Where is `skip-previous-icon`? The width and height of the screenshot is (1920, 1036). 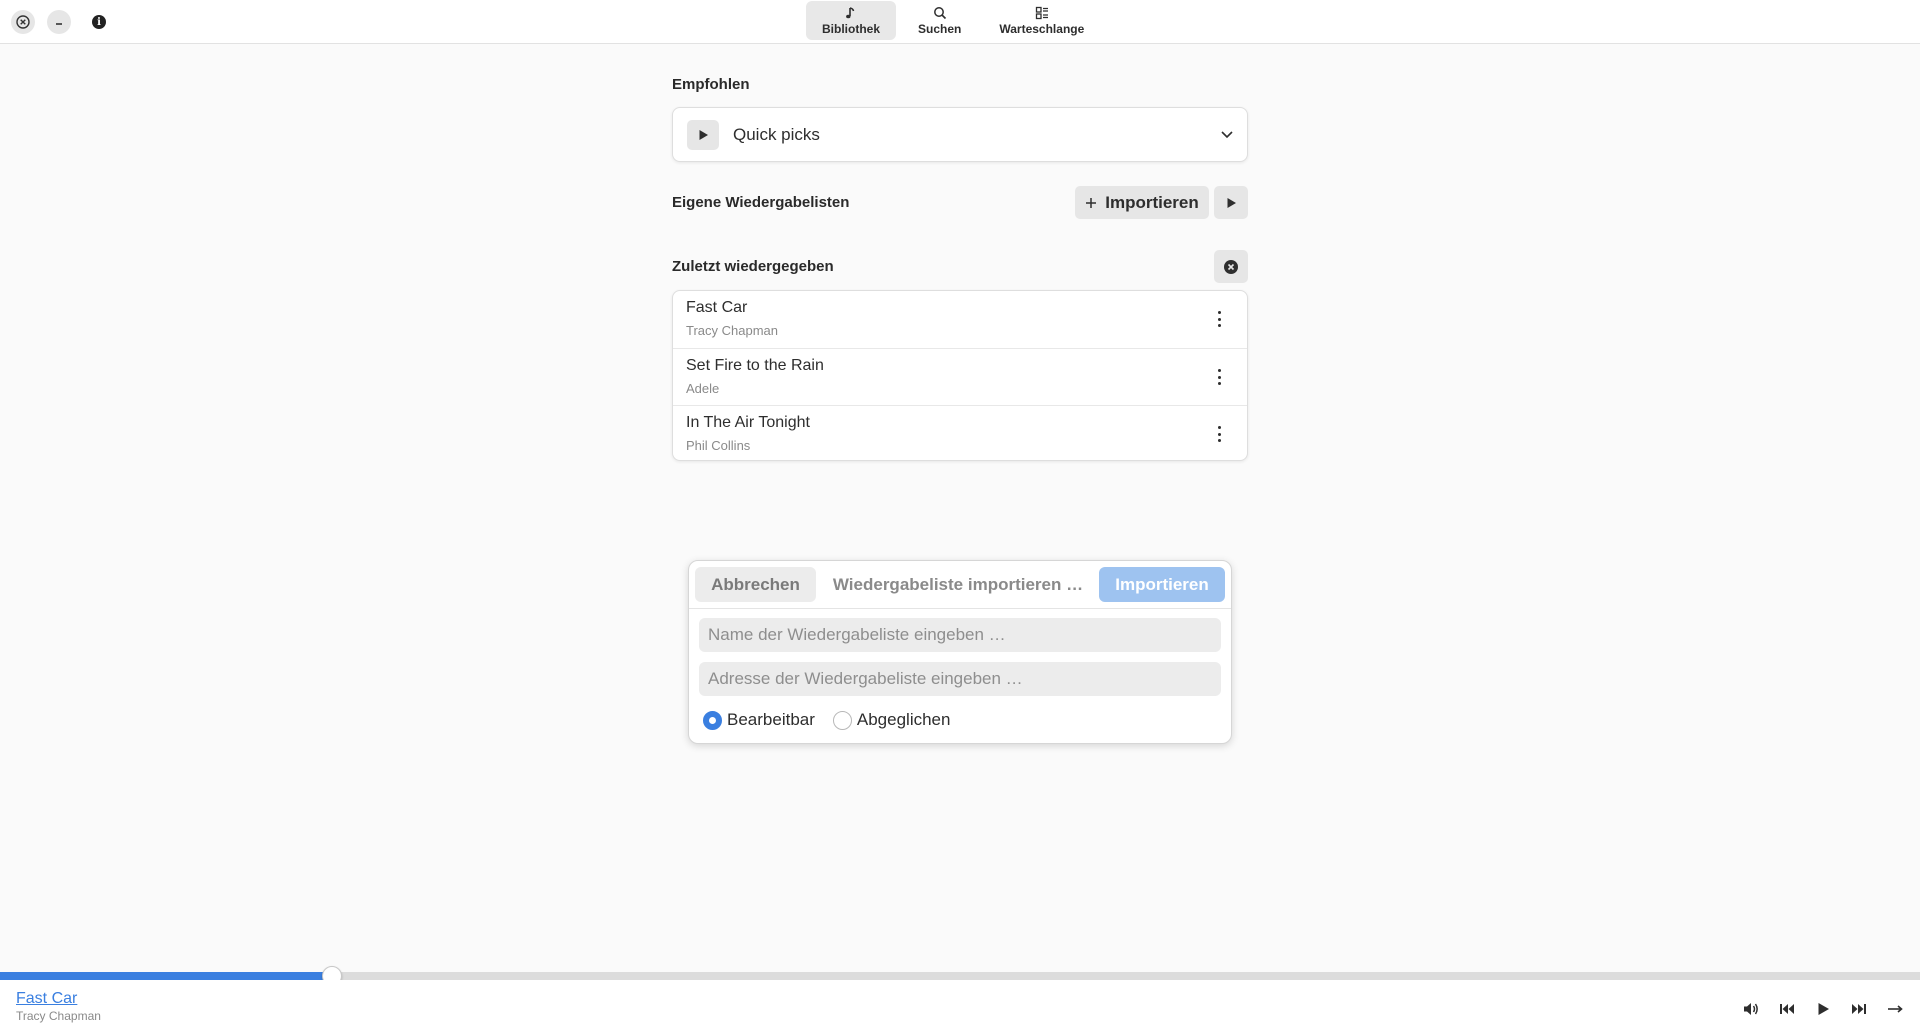 skip-previous-icon is located at coordinates (1787, 1009).